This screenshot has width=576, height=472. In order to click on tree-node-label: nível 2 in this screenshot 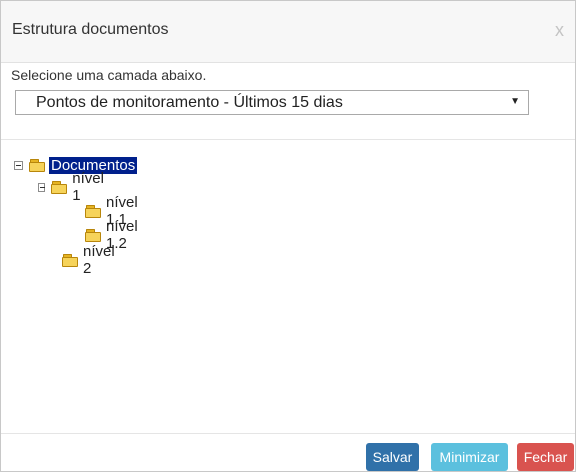, I will do `click(99, 260)`.